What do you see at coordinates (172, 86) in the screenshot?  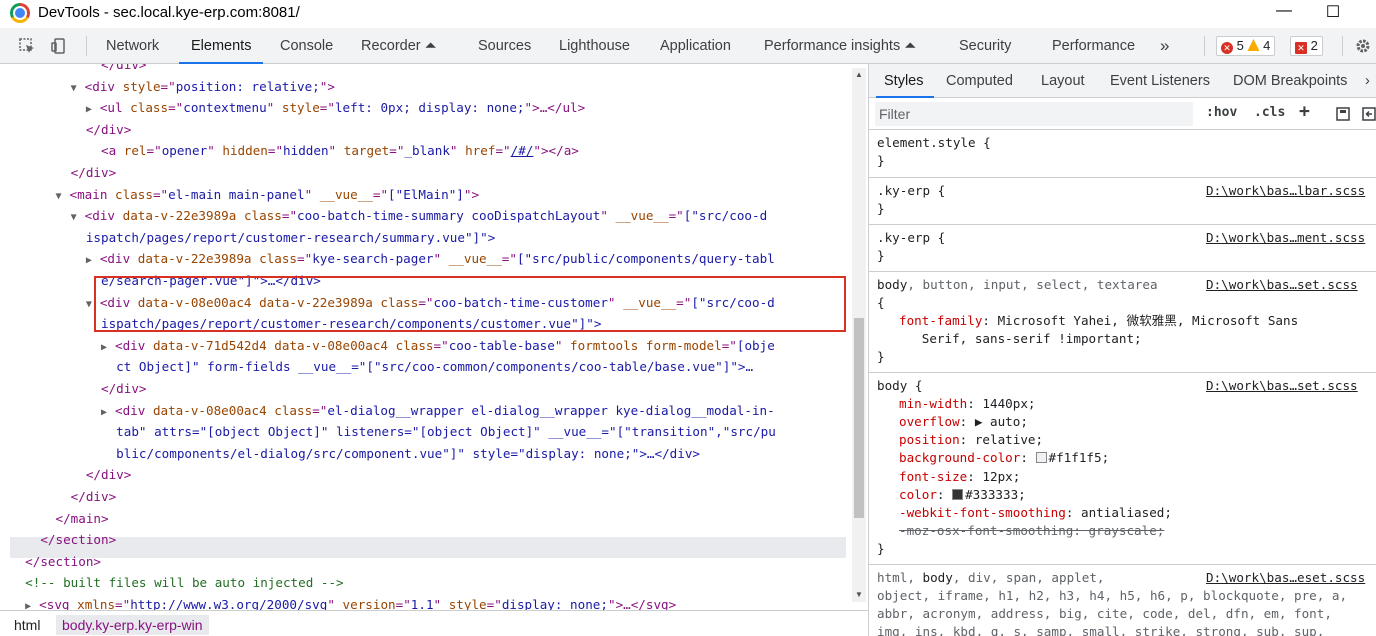 I see `dom-tree-node: ▼ <div style="position: relative;">` at bounding box center [172, 86].